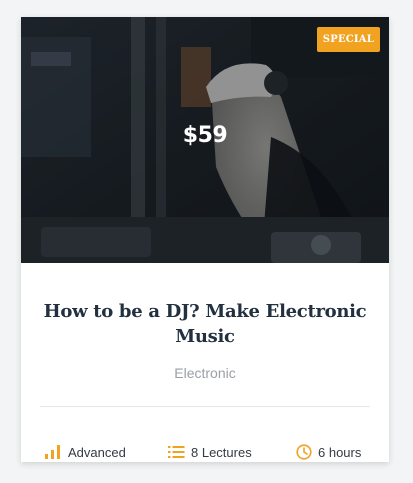  What do you see at coordinates (205, 406) in the screenshot?
I see `divider` at bounding box center [205, 406].